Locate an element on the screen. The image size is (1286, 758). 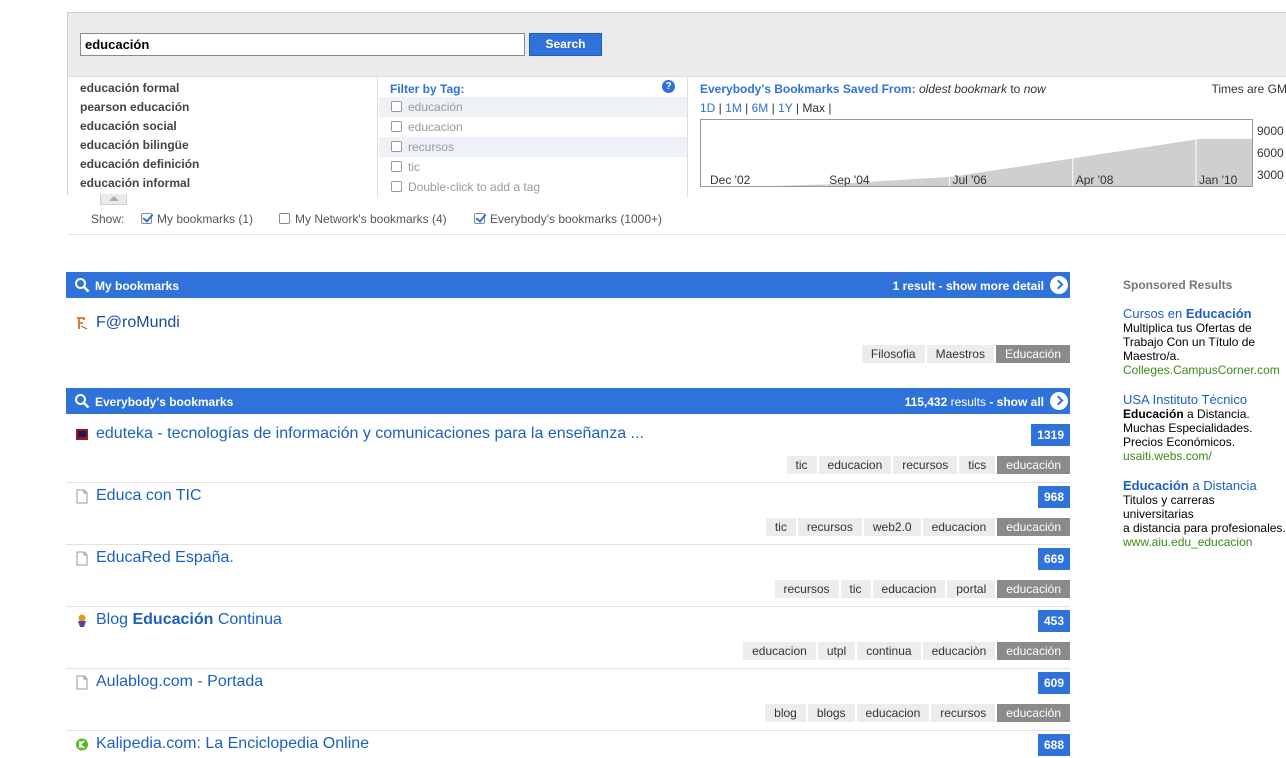
related-search-link: educación definición is located at coordinates (230, 166).